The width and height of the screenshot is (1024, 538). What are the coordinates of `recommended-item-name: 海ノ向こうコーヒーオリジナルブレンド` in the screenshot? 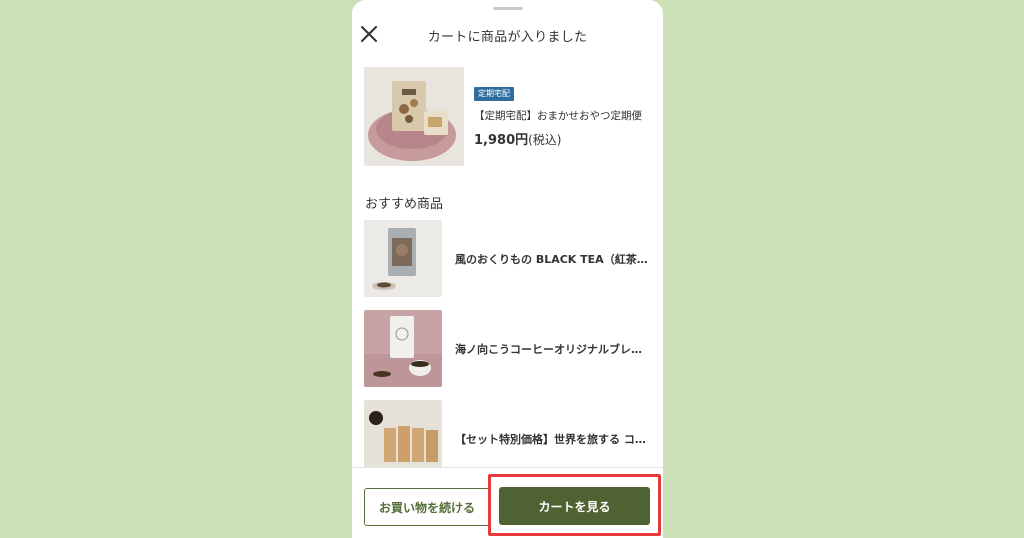 It's located at (553, 349).